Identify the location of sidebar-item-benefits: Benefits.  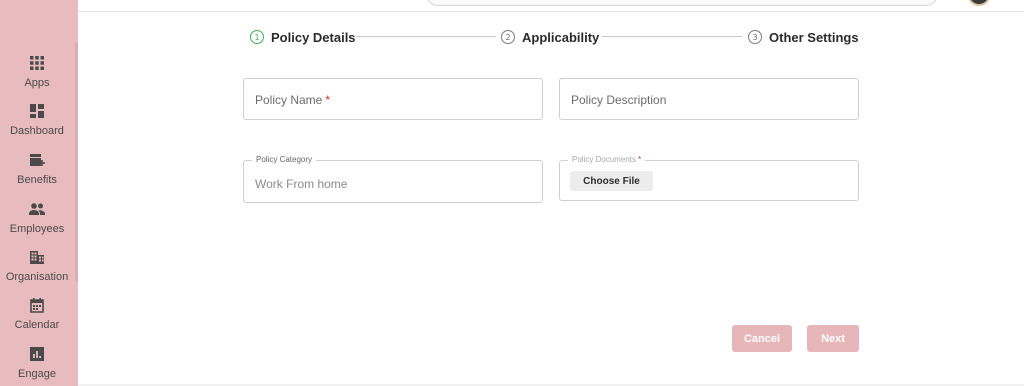
(37, 175).